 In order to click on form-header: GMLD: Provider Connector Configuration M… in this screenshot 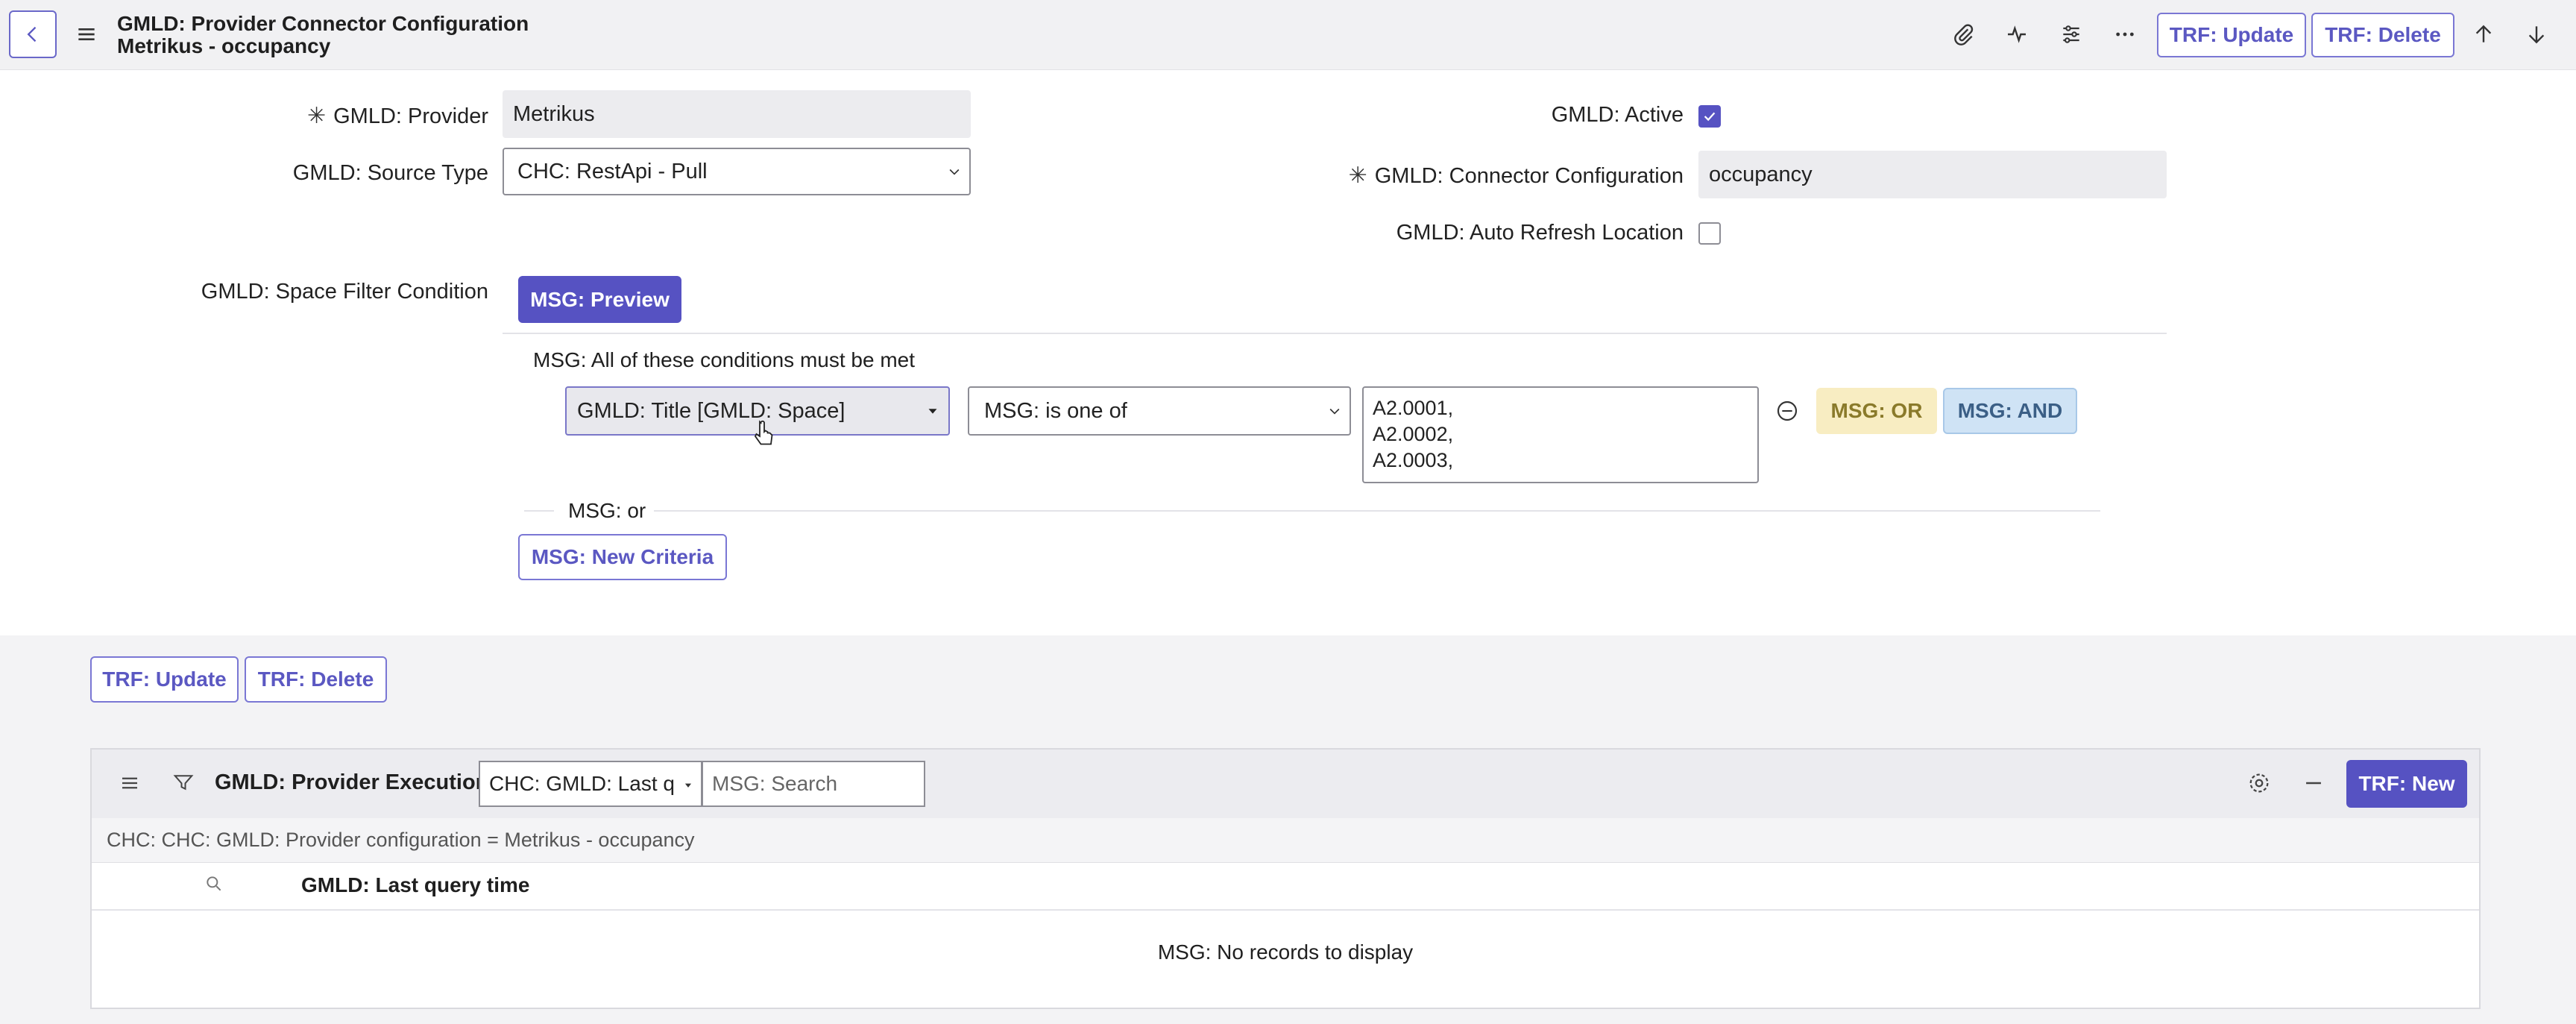, I will do `click(1288, 35)`.